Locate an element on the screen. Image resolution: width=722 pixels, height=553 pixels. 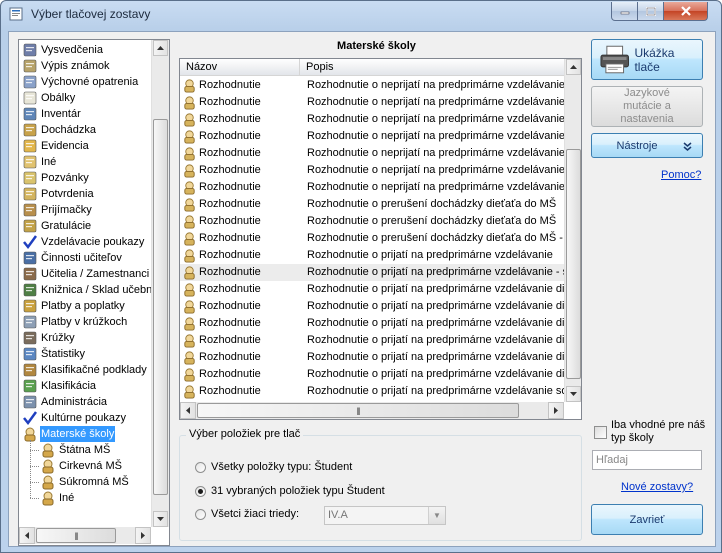
scroll-up-button is located at coordinates (160, 48).